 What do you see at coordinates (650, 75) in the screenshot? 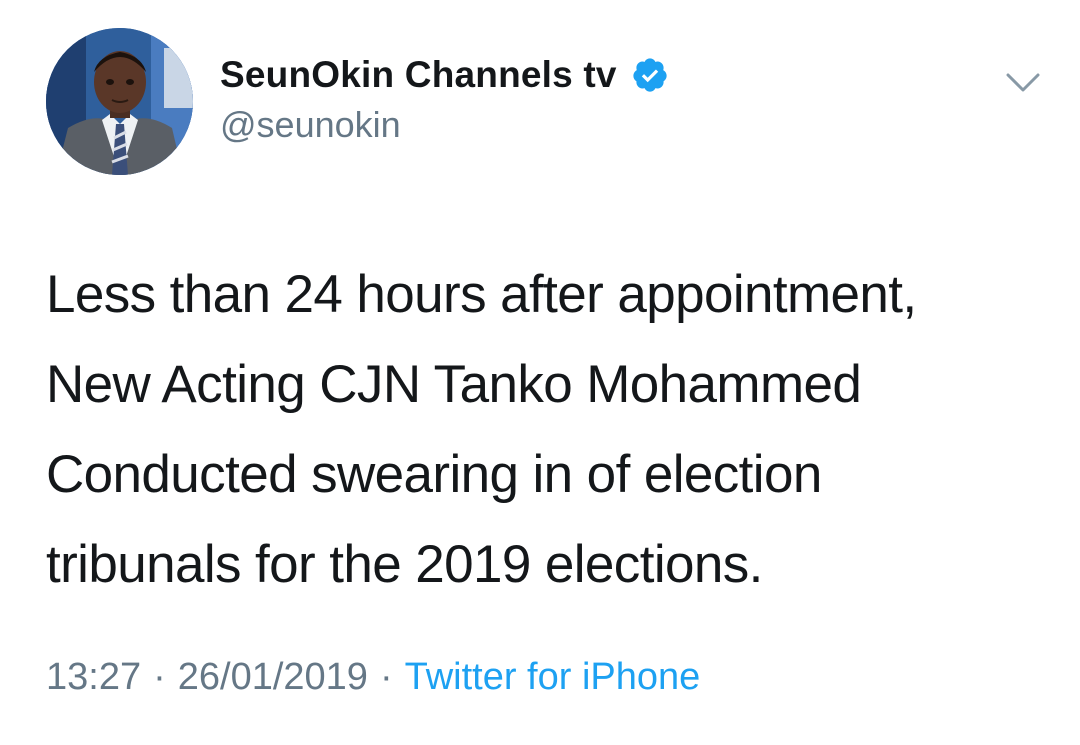
I see `verified-badge-icon` at bounding box center [650, 75].